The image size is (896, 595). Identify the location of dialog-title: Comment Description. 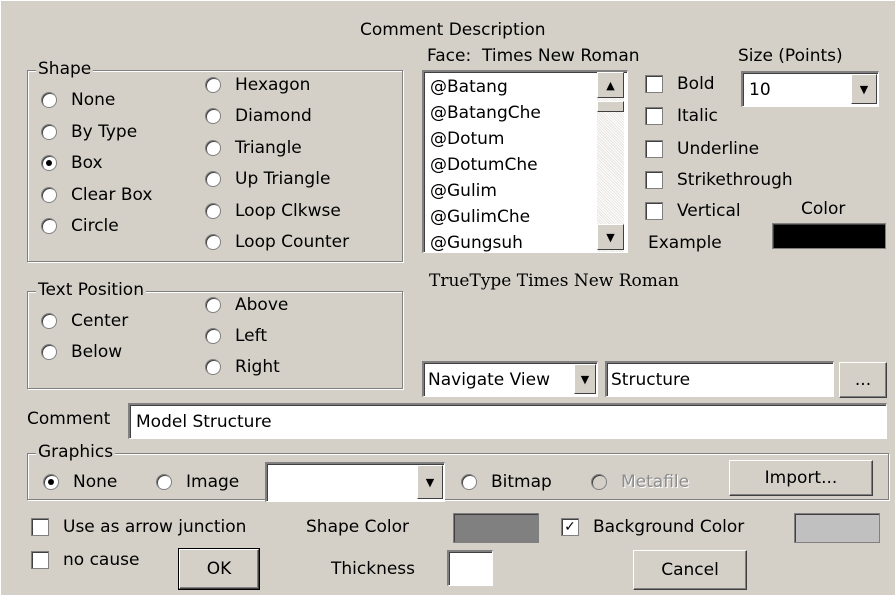
(453, 30).